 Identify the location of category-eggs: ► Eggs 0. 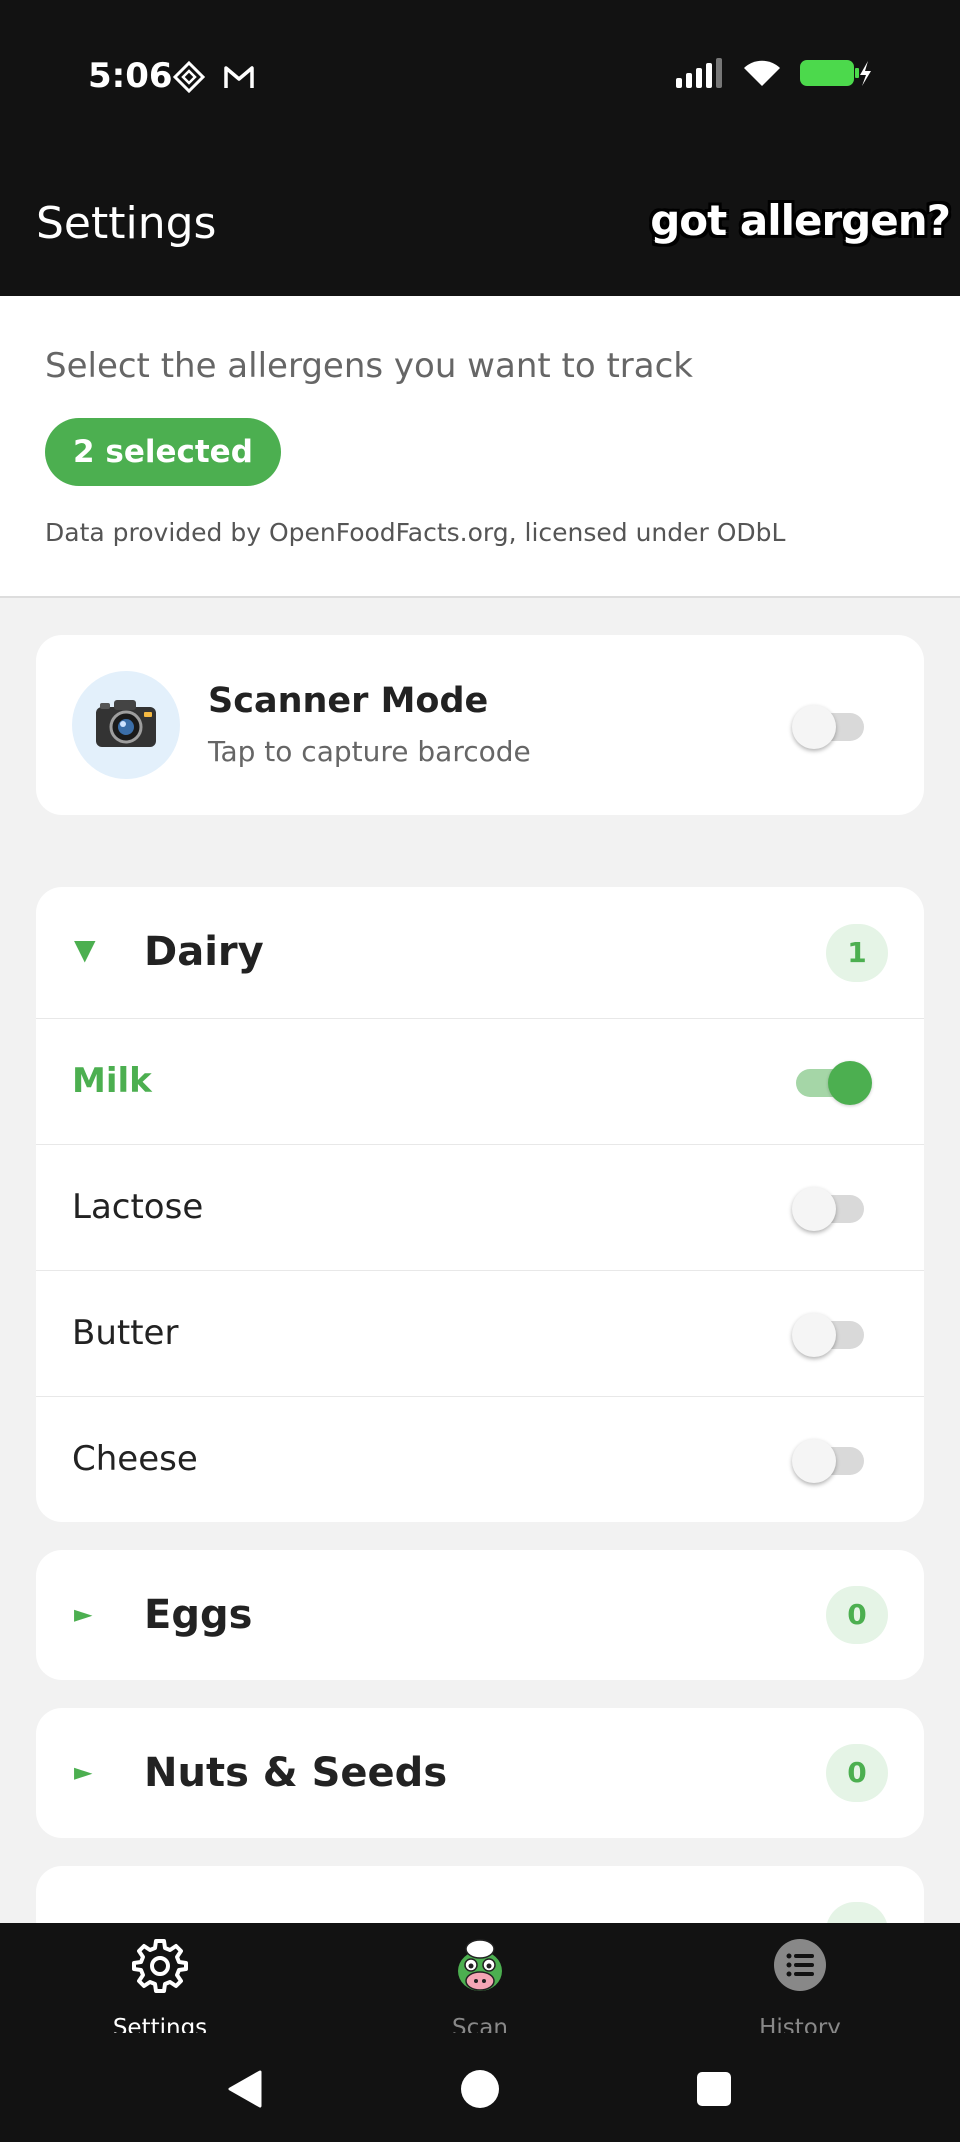
(480, 1615).